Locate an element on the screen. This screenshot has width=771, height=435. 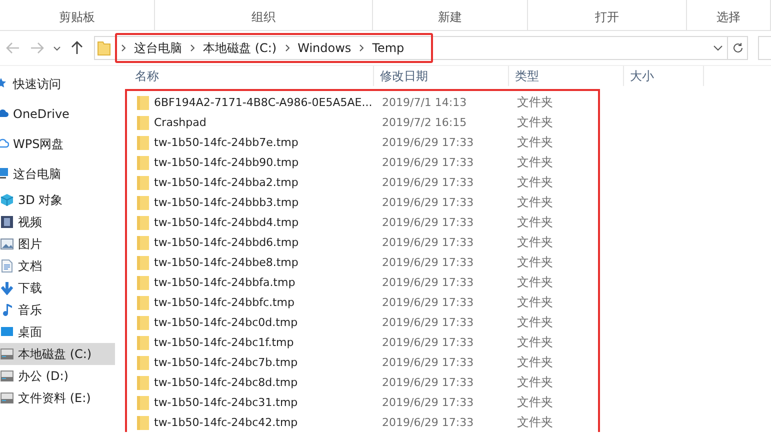
breadcrumb-link: 本地磁盘 (C:) is located at coordinates (240, 48).